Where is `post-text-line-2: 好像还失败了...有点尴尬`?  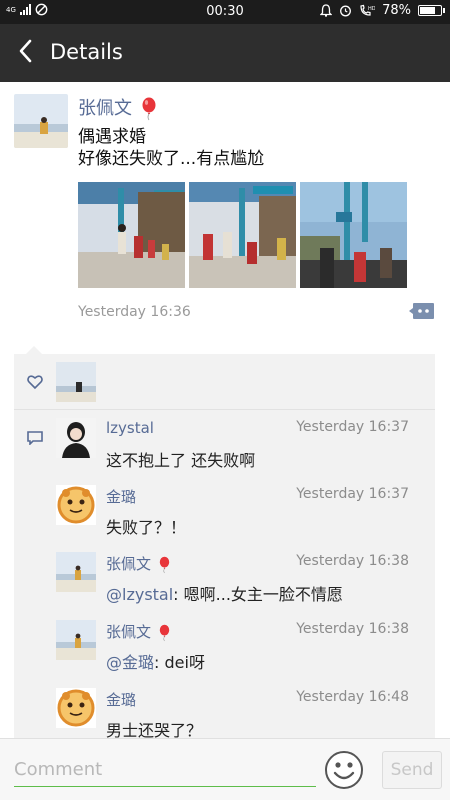
post-text-line-2: 好像还失败了...有点尴尬 is located at coordinates (171, 159).